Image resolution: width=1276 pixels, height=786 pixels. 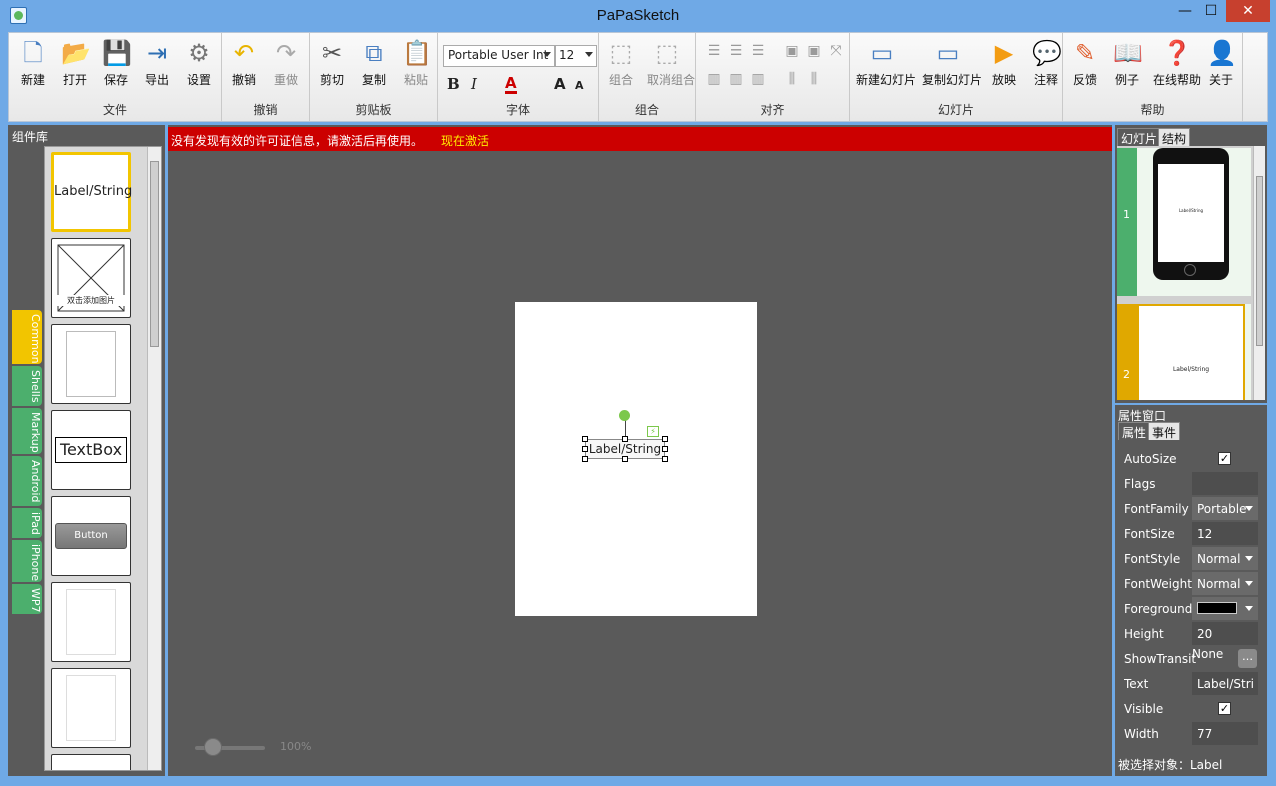 I want to click on new-slide-button: ▭ 新建幻灯片, so click(x=886, y=63).